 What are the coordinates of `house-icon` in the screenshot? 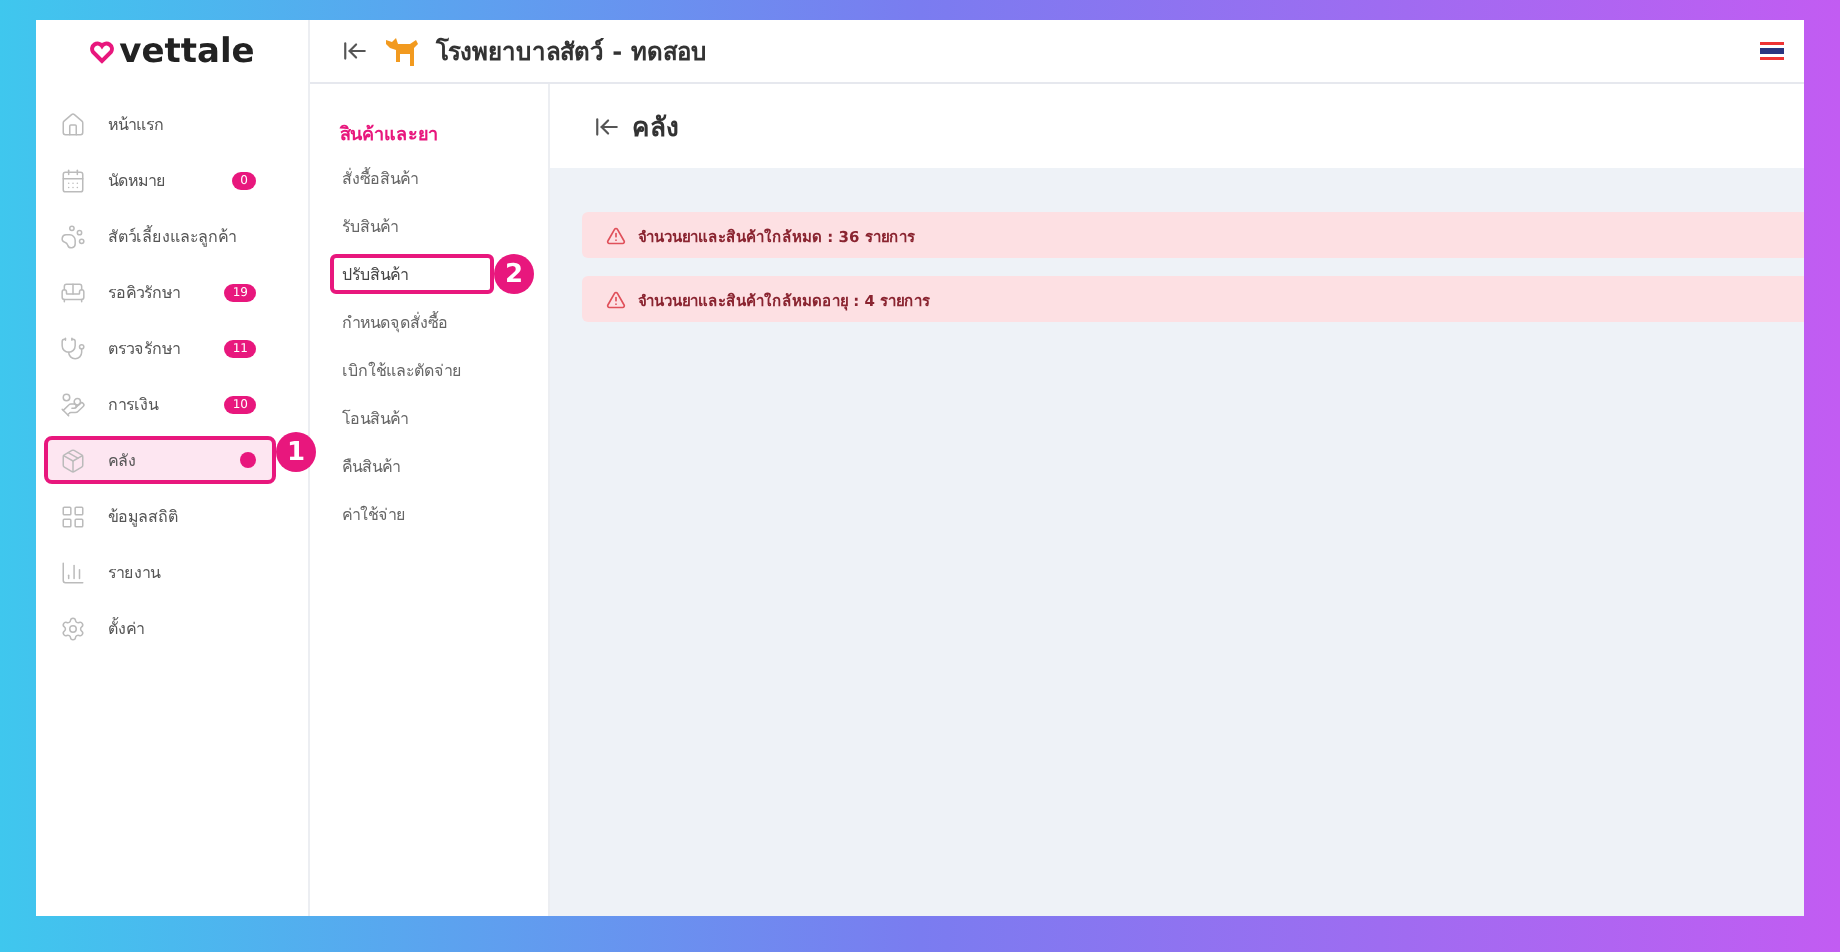 It's located at (73, 124).